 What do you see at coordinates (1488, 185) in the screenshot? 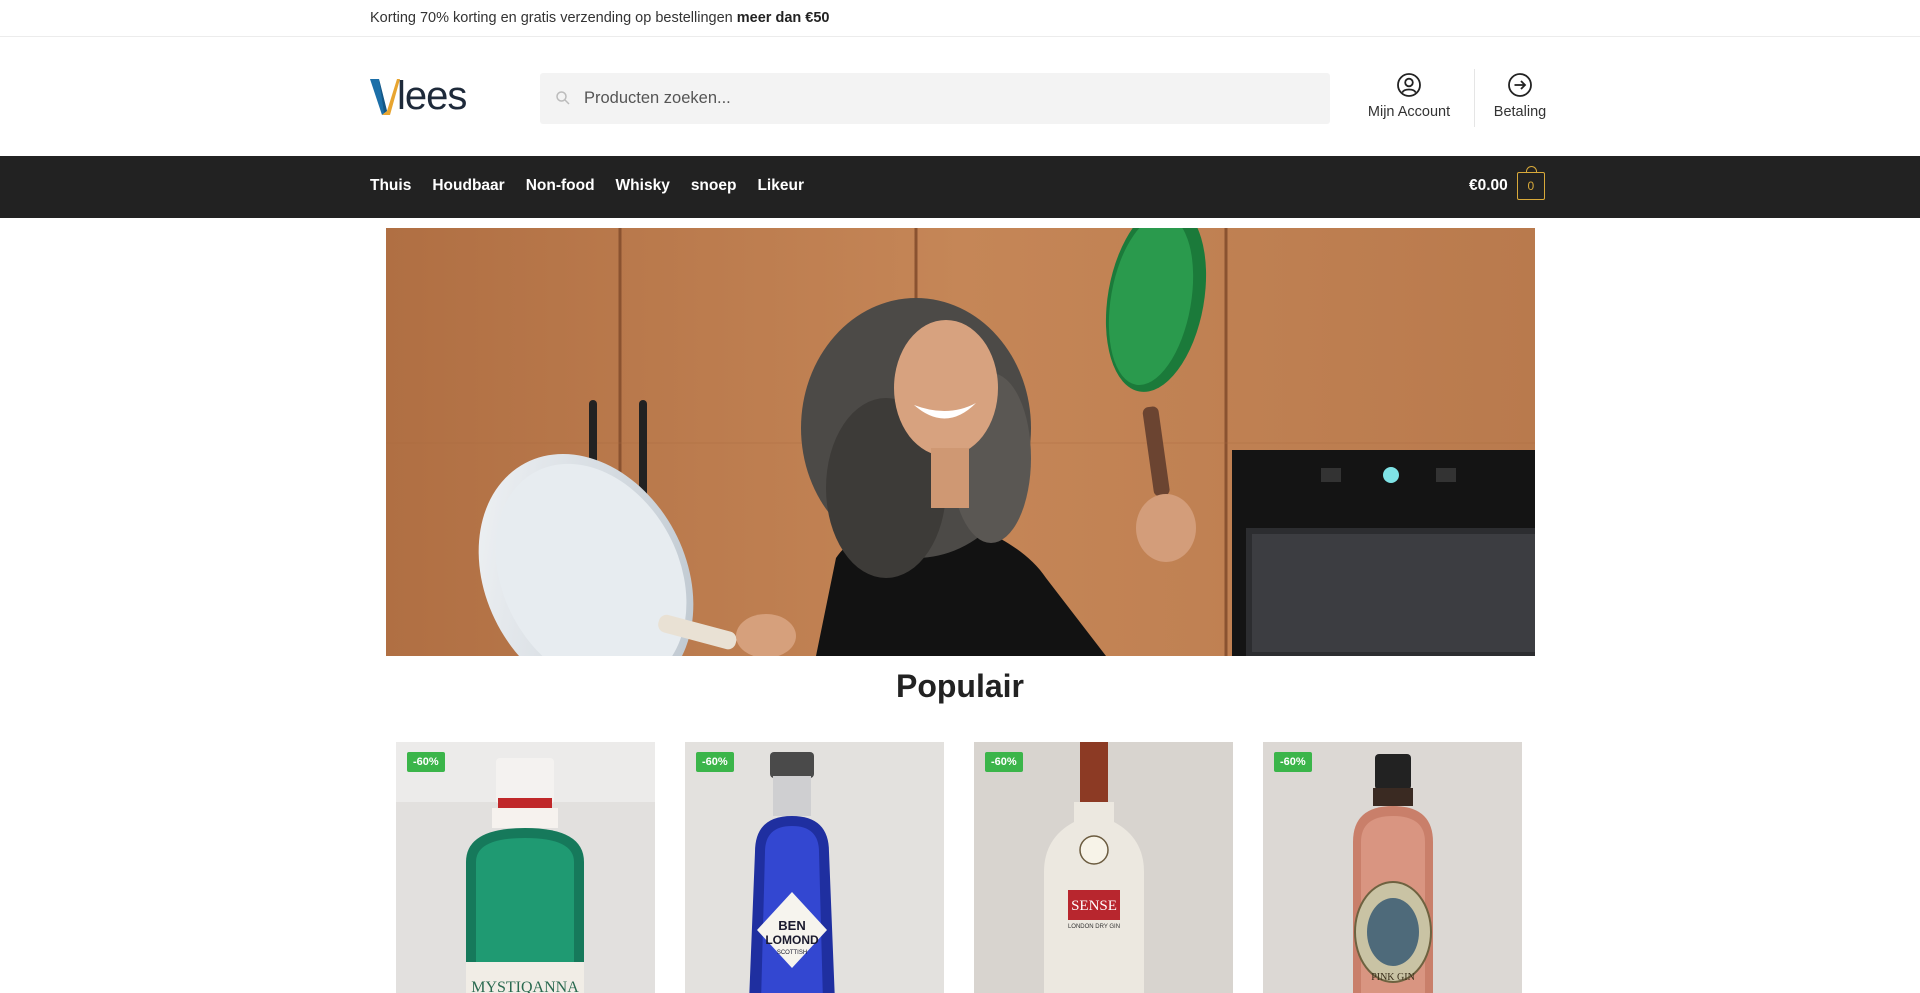
I see `cart-total: €0.00` at bounding box center [1488, 185].